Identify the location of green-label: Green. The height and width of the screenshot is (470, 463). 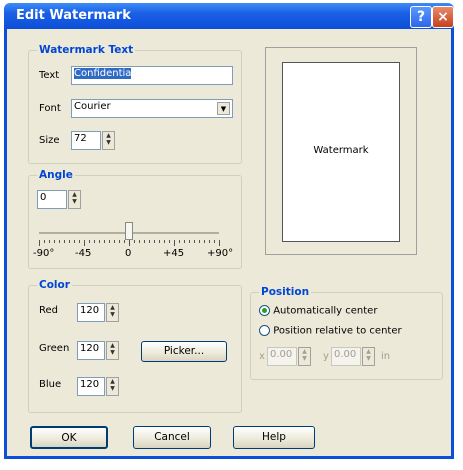
(54, 348).